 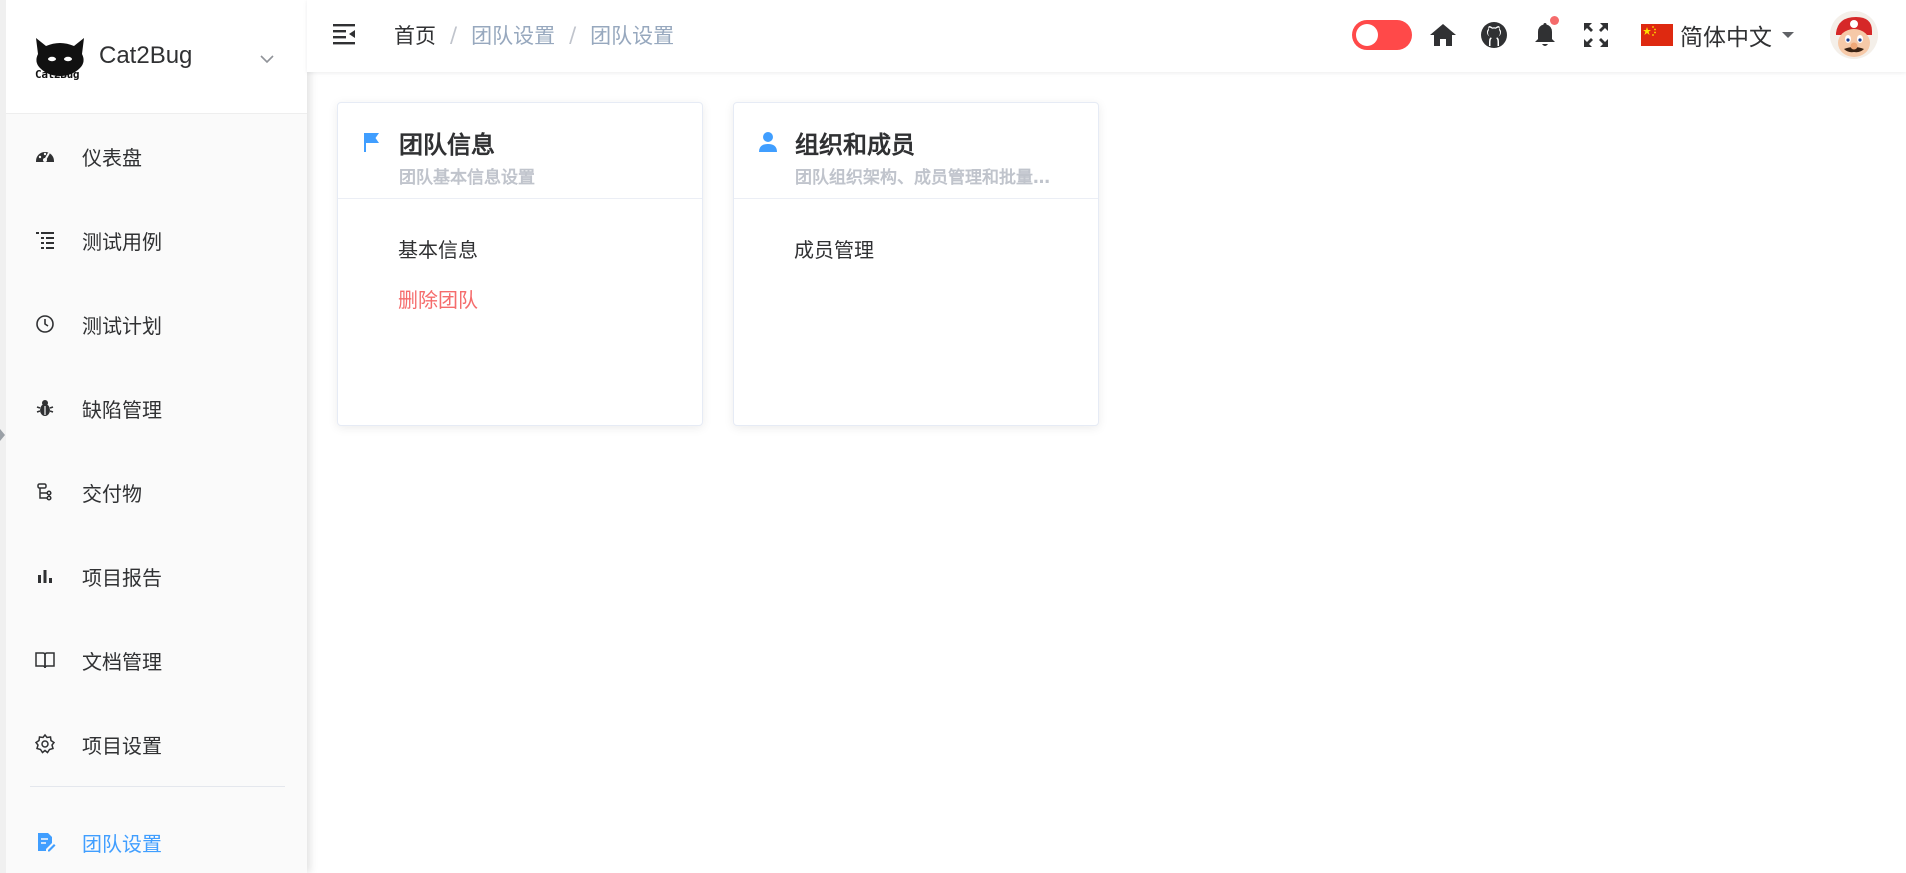 I want to click on sidebar-item-label: 项目设置, so click(x=122, y=745).